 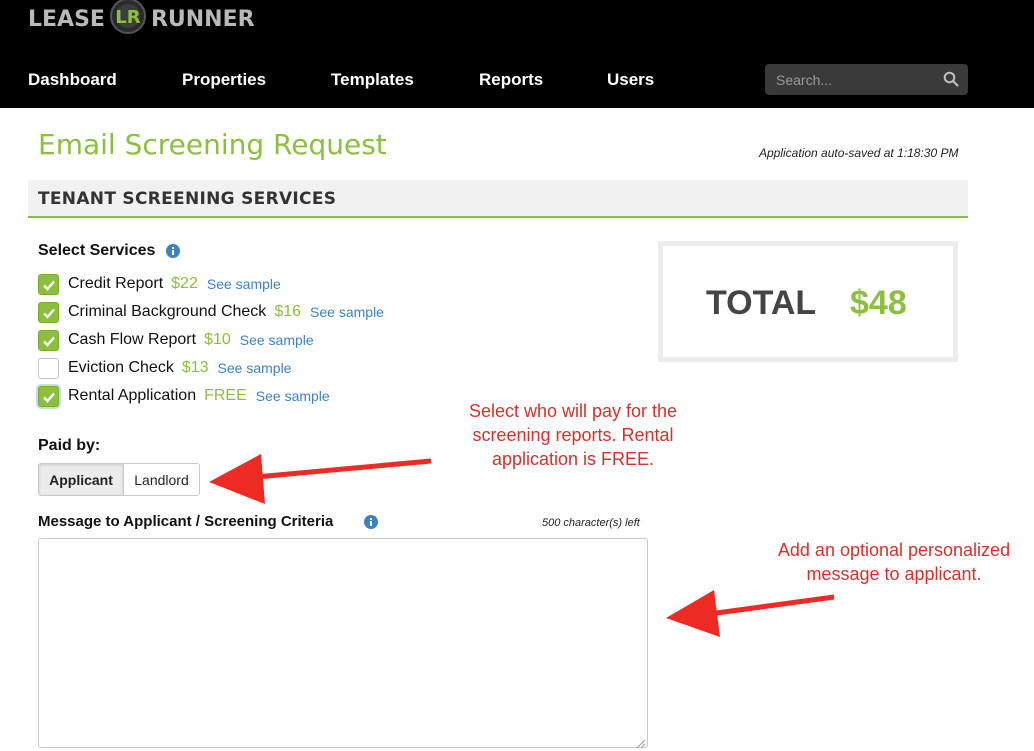 What do you see at coordinates (66, 19) in the screenshot?
I see `logo-text-lease: LEASE` at bounding box center [66, 19].